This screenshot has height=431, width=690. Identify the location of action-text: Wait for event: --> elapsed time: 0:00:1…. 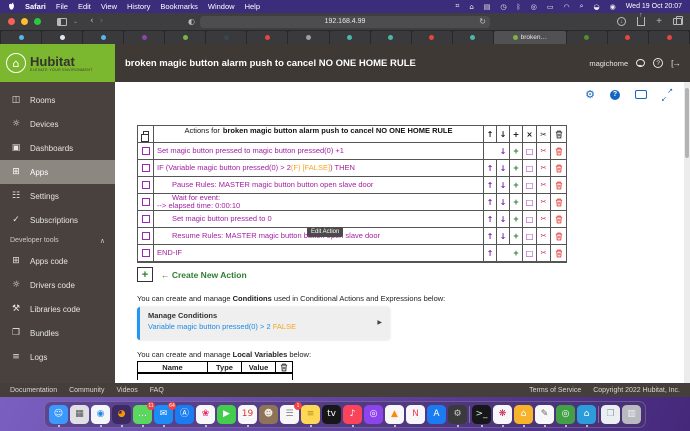
(319, 202).